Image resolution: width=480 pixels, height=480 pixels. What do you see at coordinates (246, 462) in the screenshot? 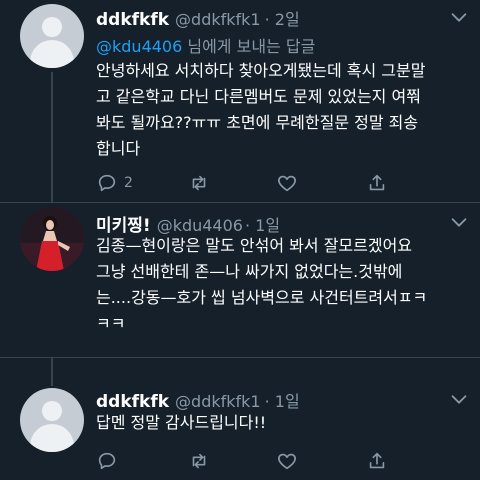
I see `tweet-actions` at bounding box center [246, 462].